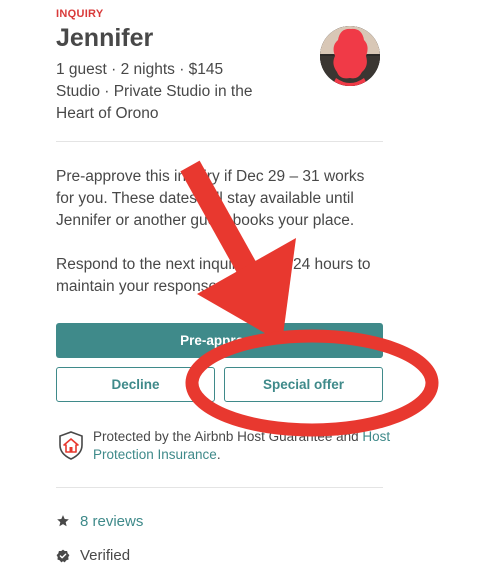 This screenshot has width=489, height=571. I want to click on special-offer-button: Special offer, so click(303, 384).